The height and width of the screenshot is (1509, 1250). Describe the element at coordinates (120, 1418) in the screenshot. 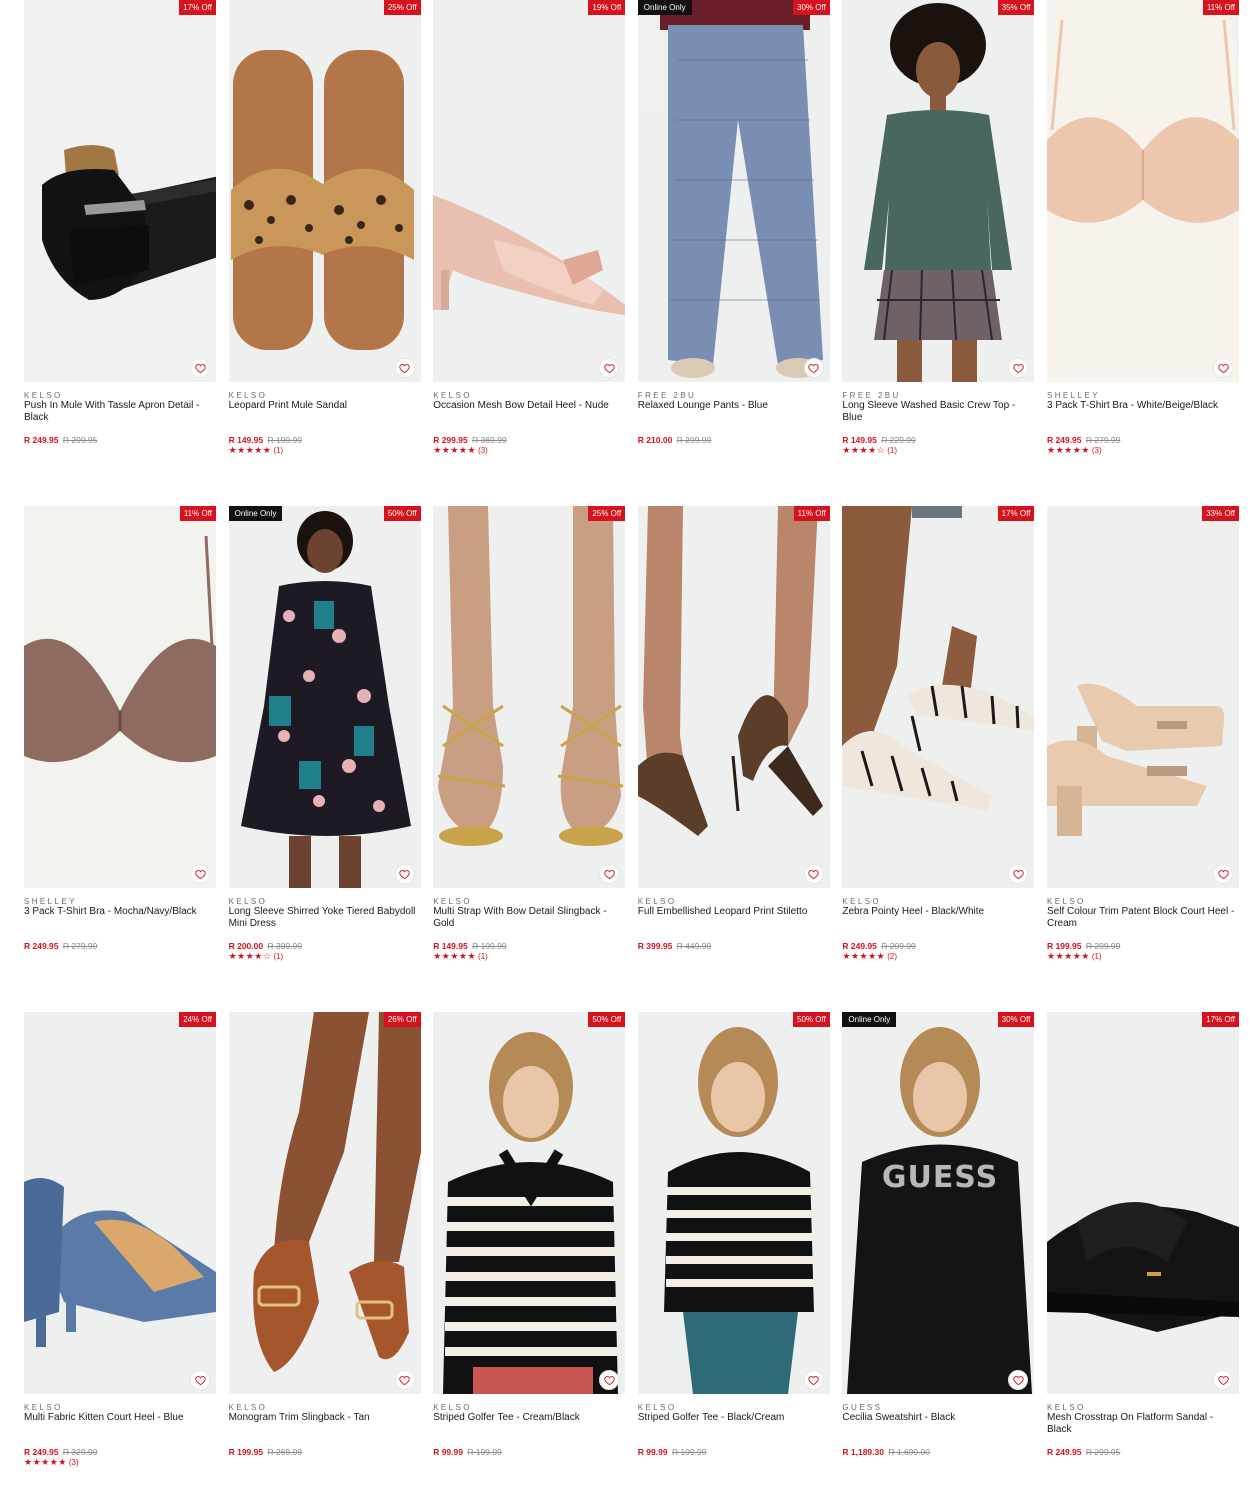

I see `product-name: Multi Fabric Kitten Court Heel - Blue` at that location.